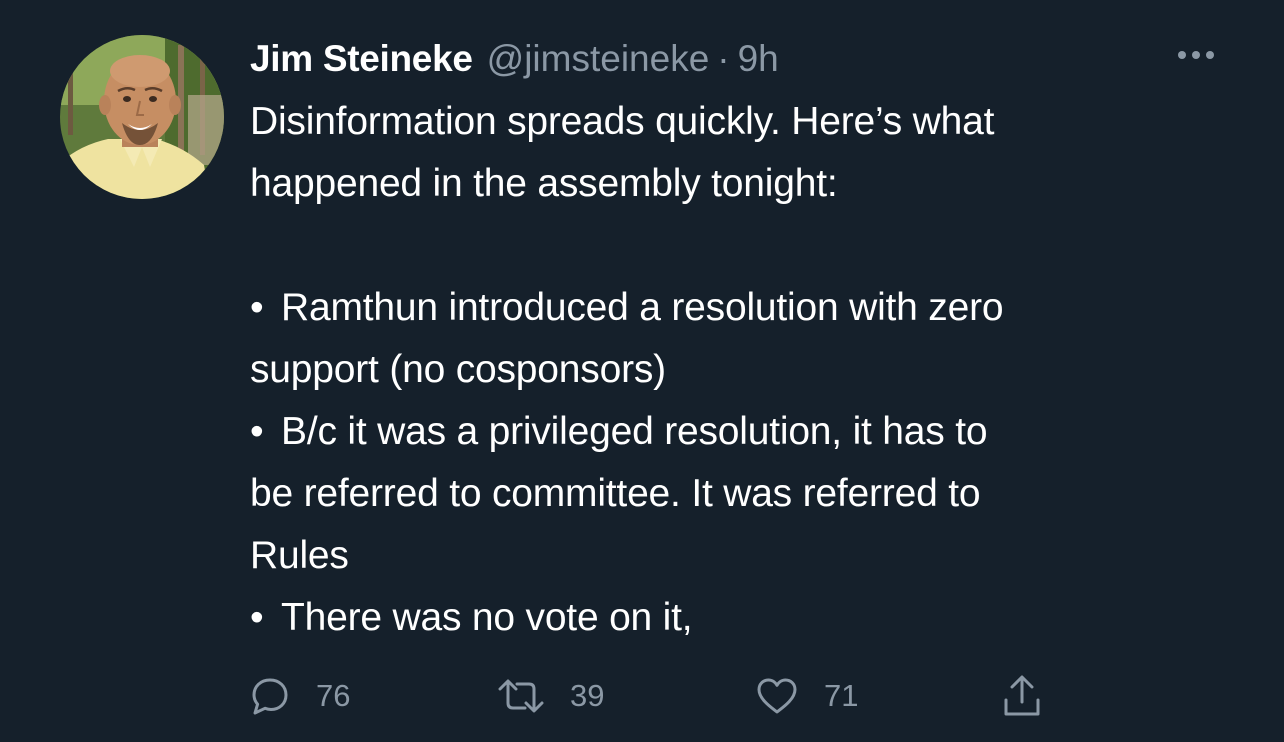 The image size is (1284, 742). Describe the element at coordinates (487, 617) in the screenshot. I see `tweet-line: There was no vote on it,` at that location.